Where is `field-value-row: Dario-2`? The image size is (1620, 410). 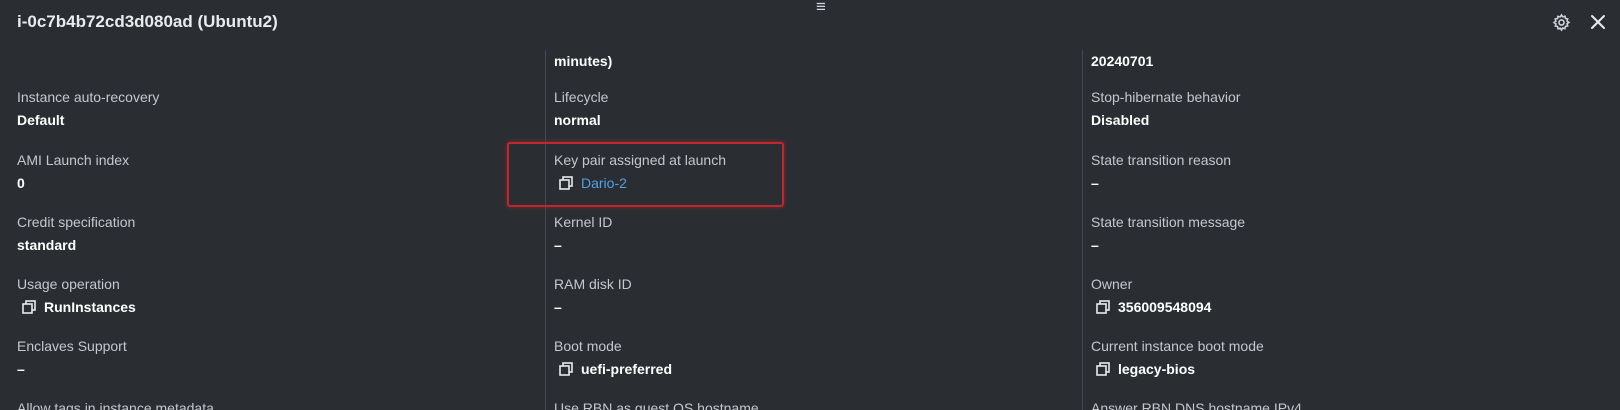 field-value-row: Dario-2 is located at coordinates (804, 183).